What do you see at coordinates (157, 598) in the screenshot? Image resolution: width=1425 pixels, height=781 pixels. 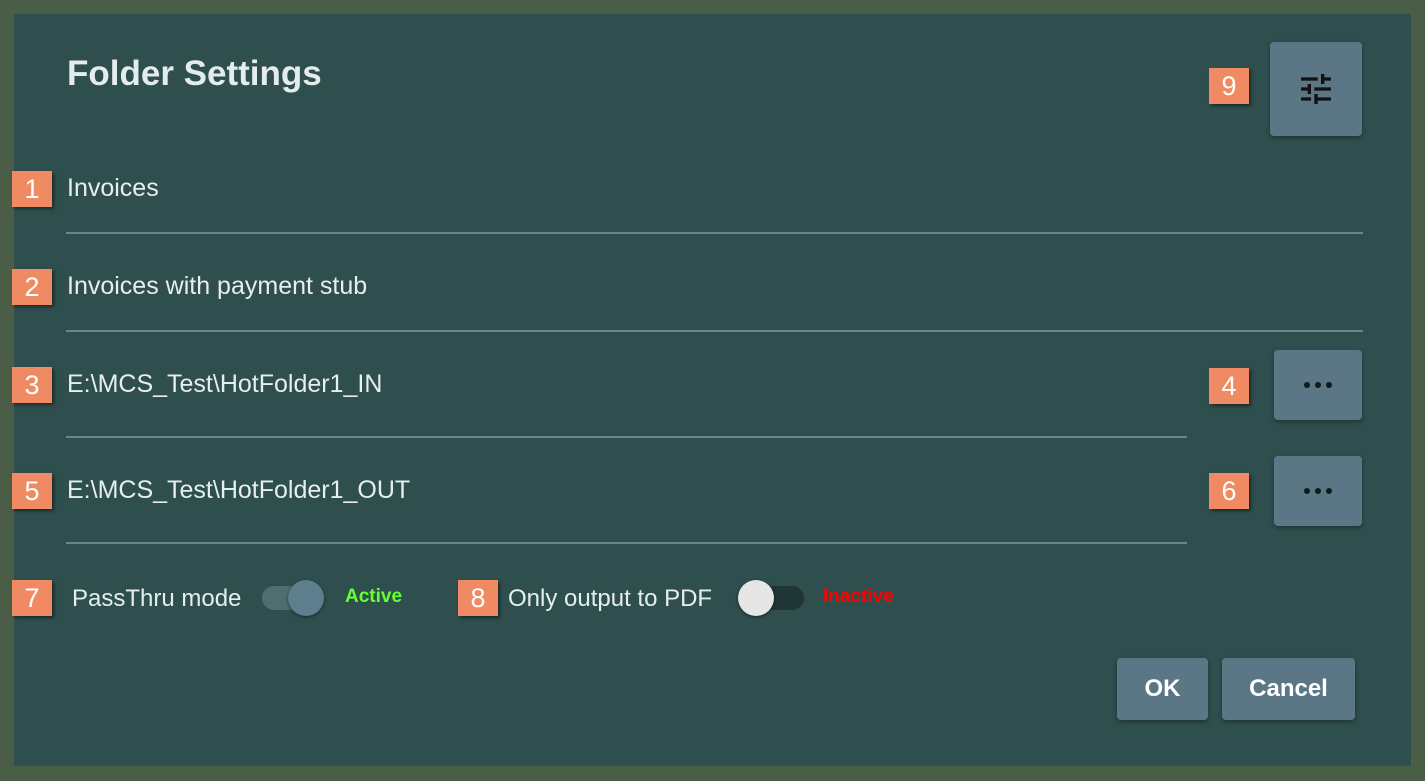 I see `passthru-mode-label: PassThru mode` at bounding box center [157, 598].